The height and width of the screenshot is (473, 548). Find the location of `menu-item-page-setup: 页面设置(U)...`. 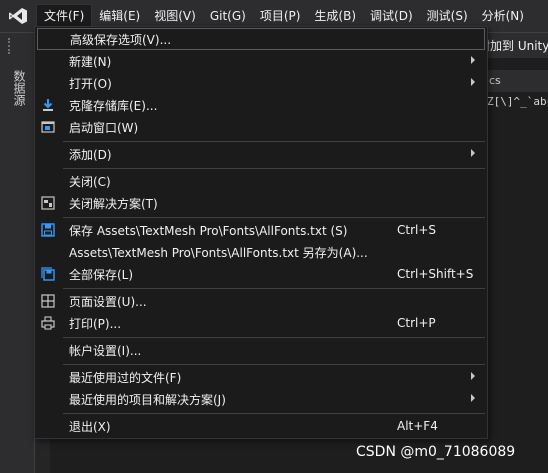

menu-item-page-setup: 页面设置(U)... is located at coordinates (261, 301).